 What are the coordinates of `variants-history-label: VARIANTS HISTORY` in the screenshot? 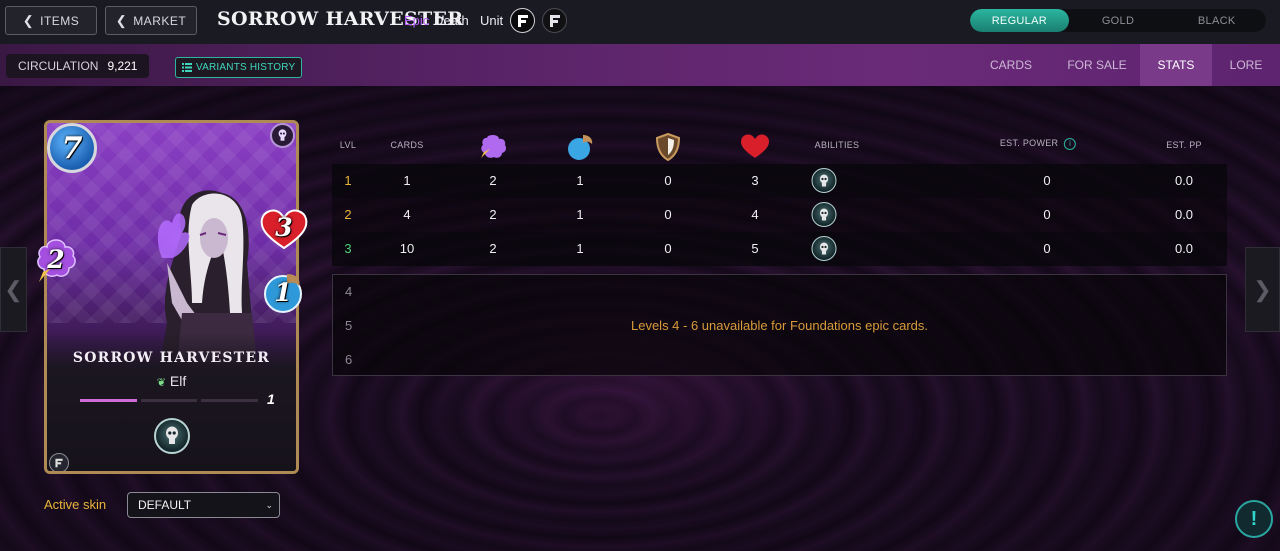 It's located at (246, 67).